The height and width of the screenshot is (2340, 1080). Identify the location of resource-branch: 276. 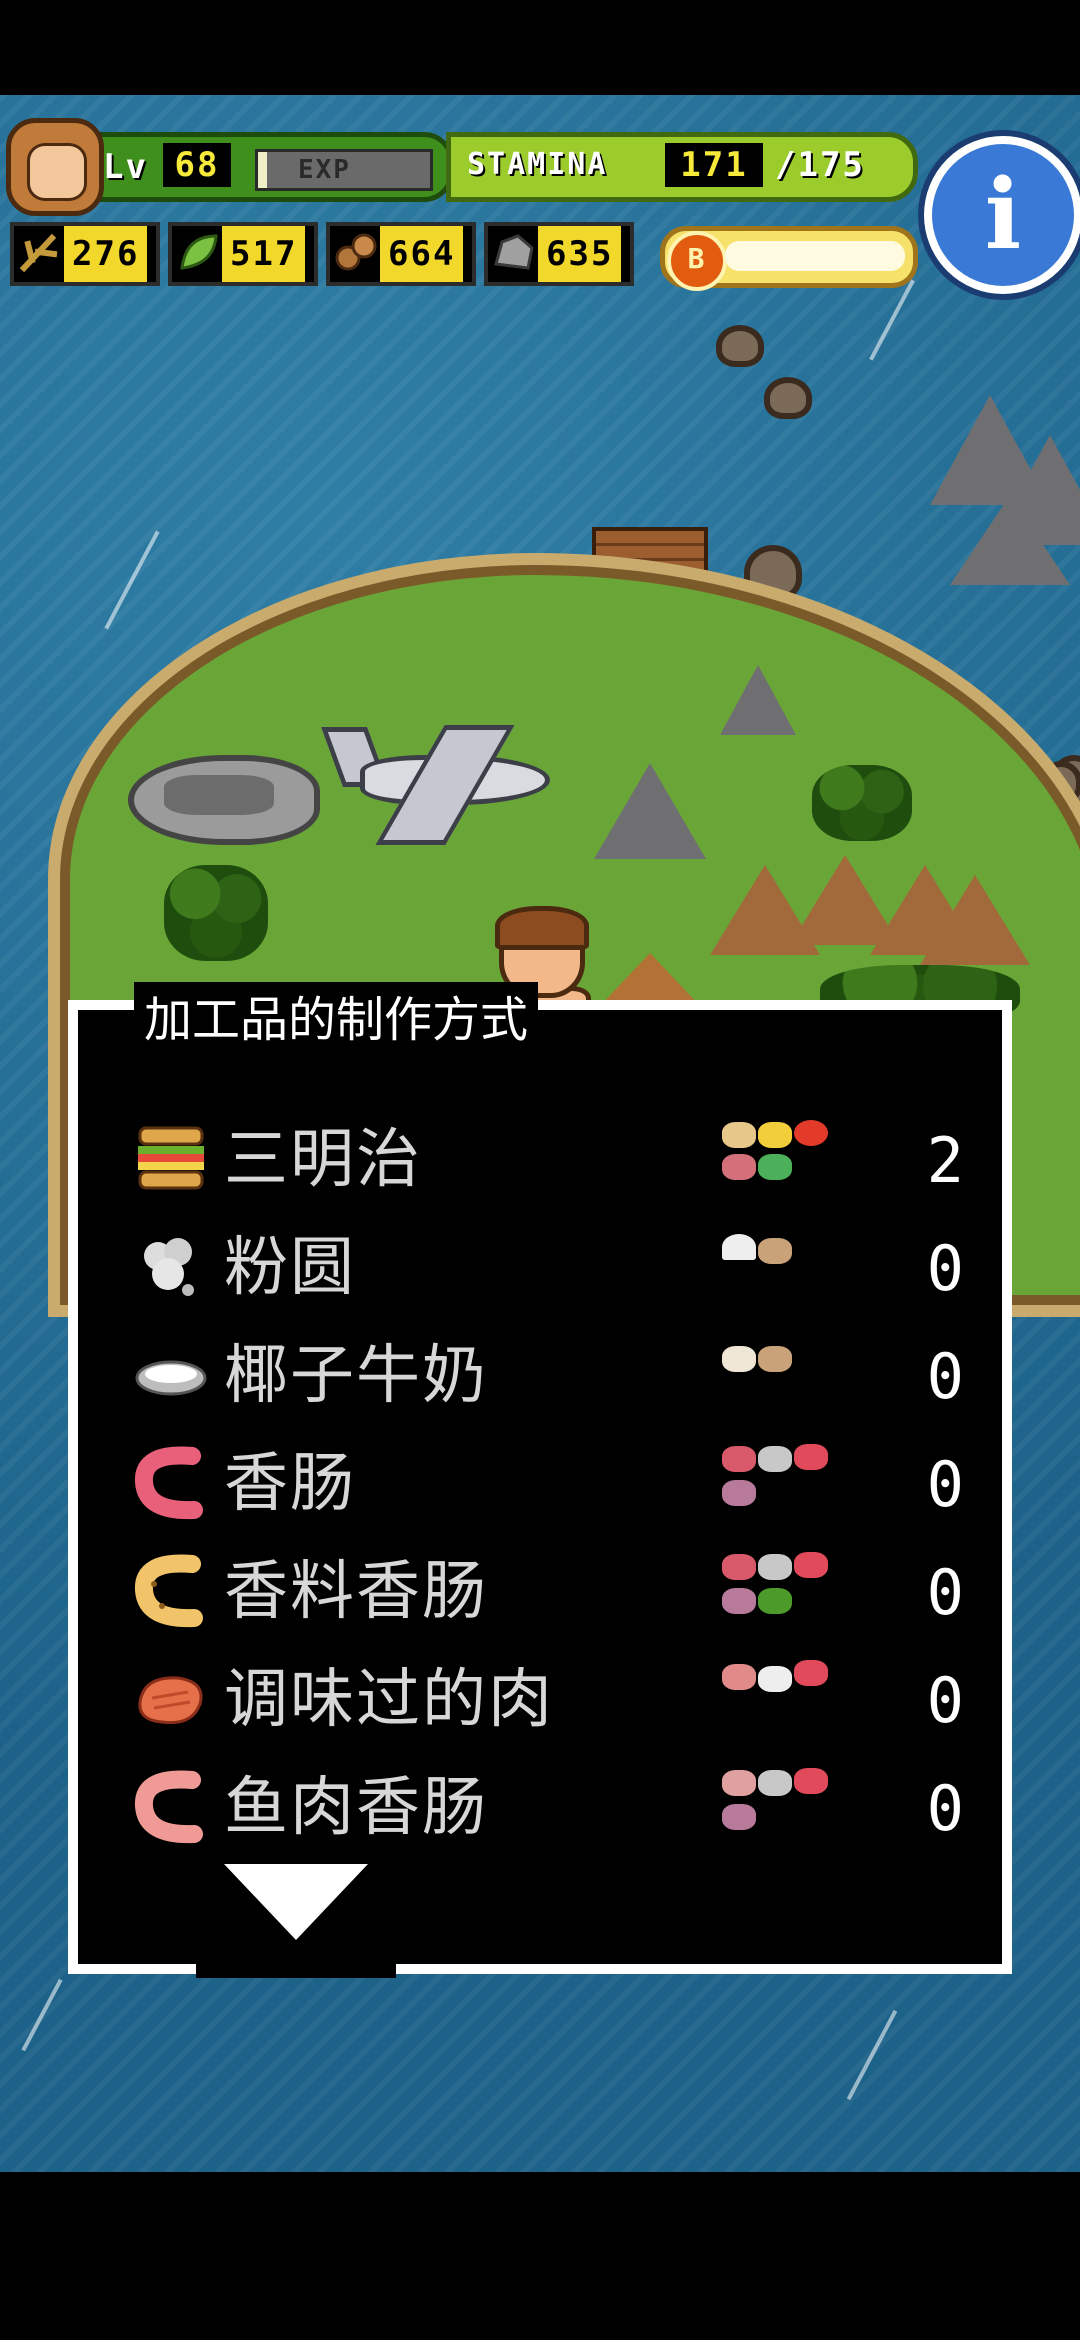
(85, 254).